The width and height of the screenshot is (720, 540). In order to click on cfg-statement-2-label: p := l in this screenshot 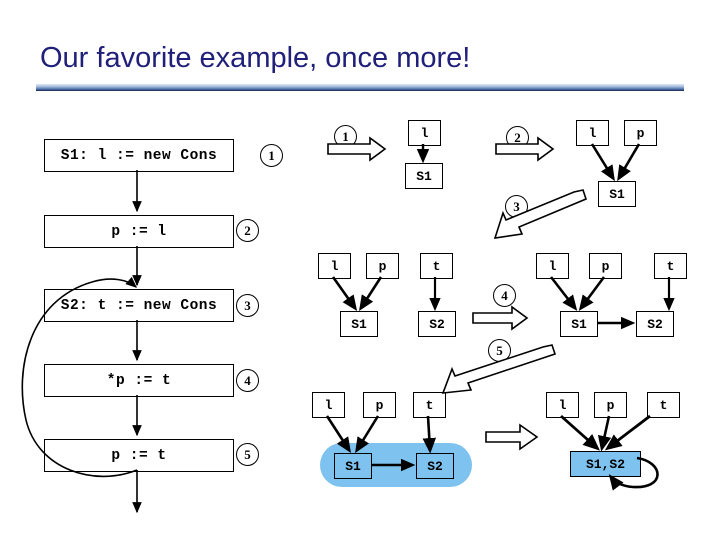, I will do `click(139, 231)`.